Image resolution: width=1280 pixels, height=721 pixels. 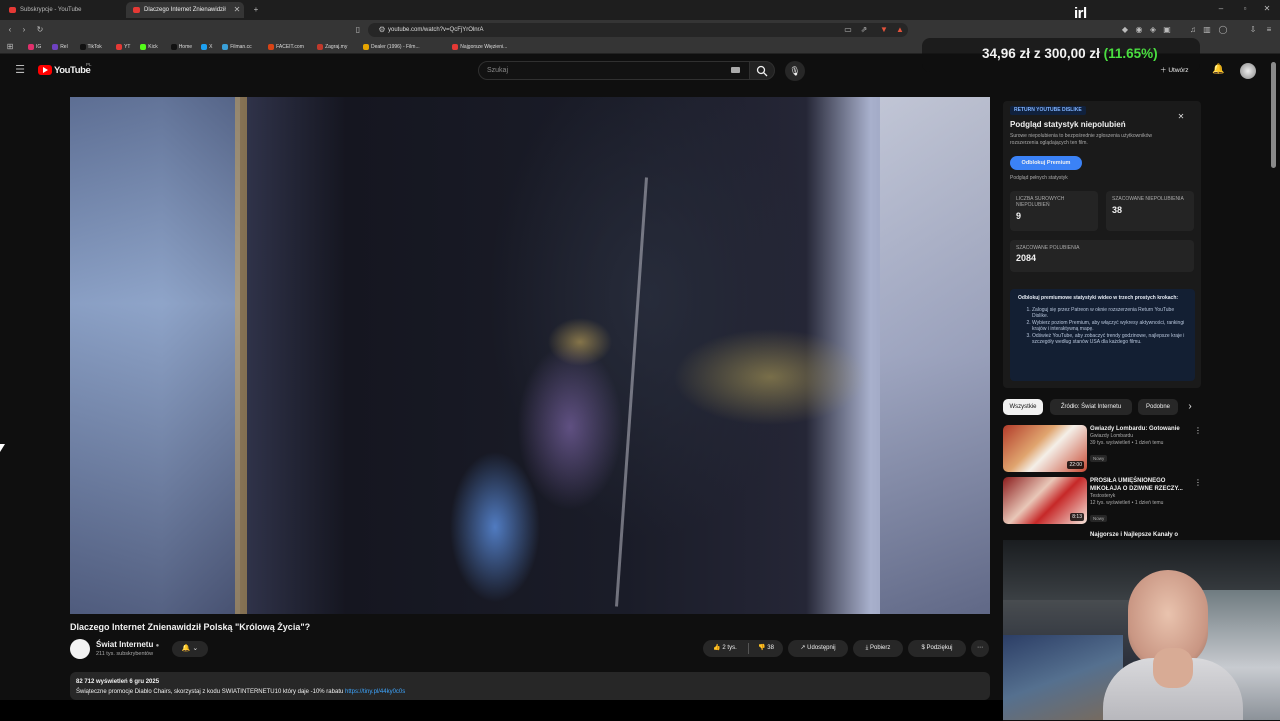 What do you see at coordinates (375, 692) in the screenshot?
I see `description-link: https://tiny.pl/44ky0c0s` at bounding box center [375, 692].